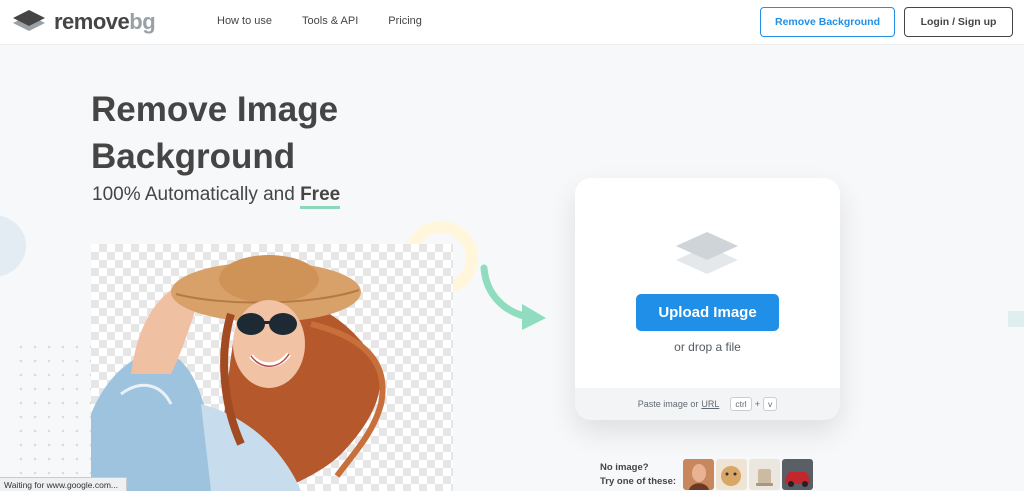 Image resolution: width=1024 pixels, height=491 pixels. I want to click on subtitle-prefix: 100% Automatically and, so click(193, 194).